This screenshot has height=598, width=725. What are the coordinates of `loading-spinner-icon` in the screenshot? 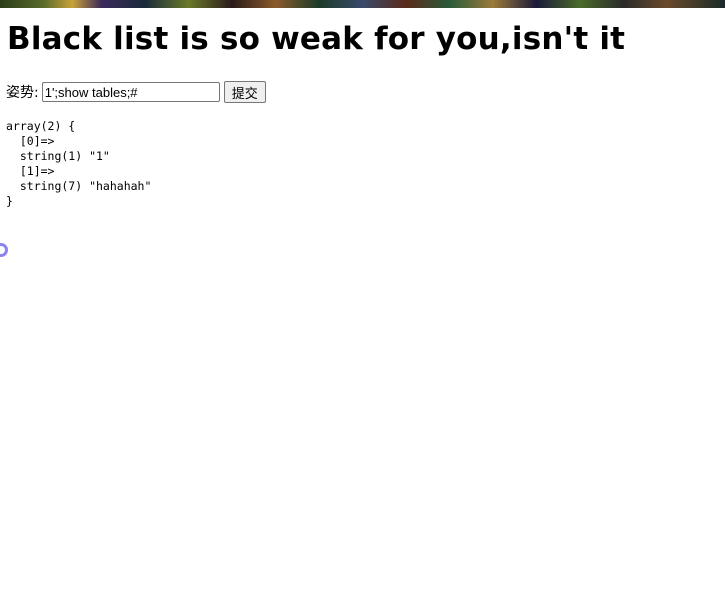 It's located at (4, 250).